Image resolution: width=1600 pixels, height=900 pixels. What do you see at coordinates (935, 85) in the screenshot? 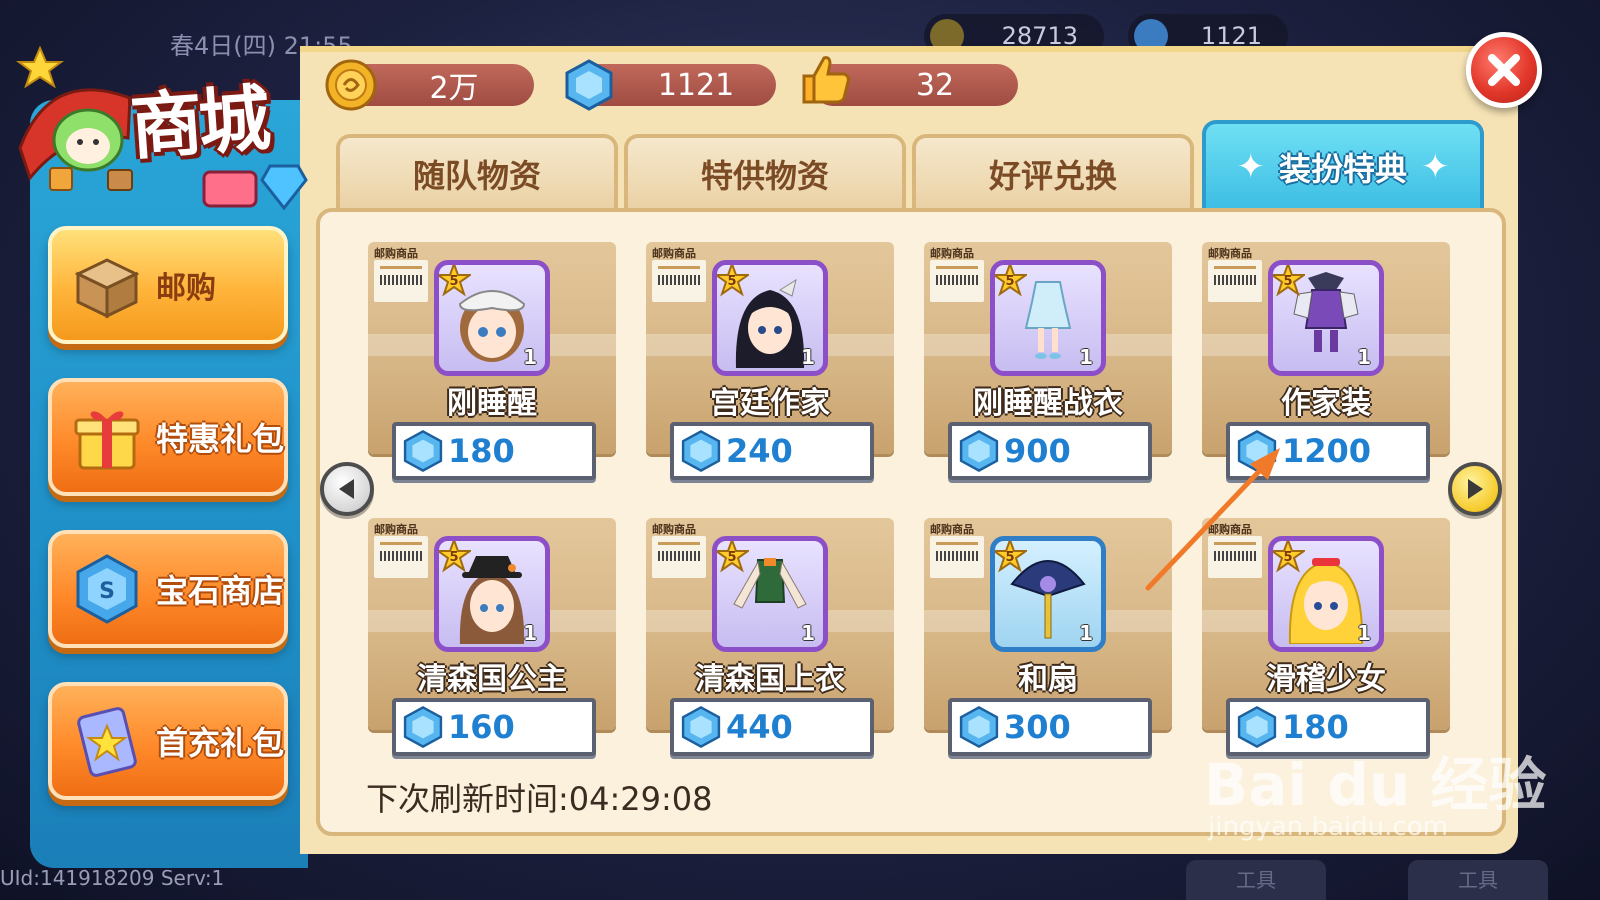
I see `likes-value: 32` at bounding box center [935, 85].